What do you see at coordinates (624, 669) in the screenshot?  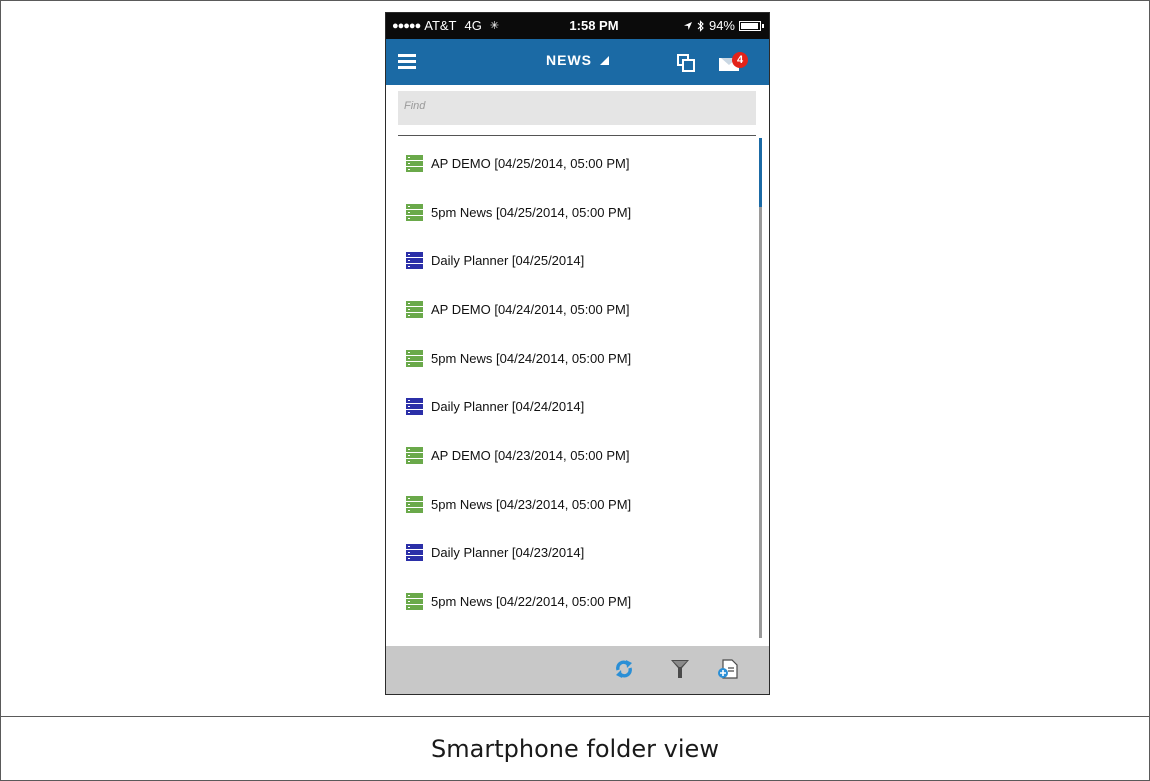 I see `refresh-icon` at bounding box center [624, 669].